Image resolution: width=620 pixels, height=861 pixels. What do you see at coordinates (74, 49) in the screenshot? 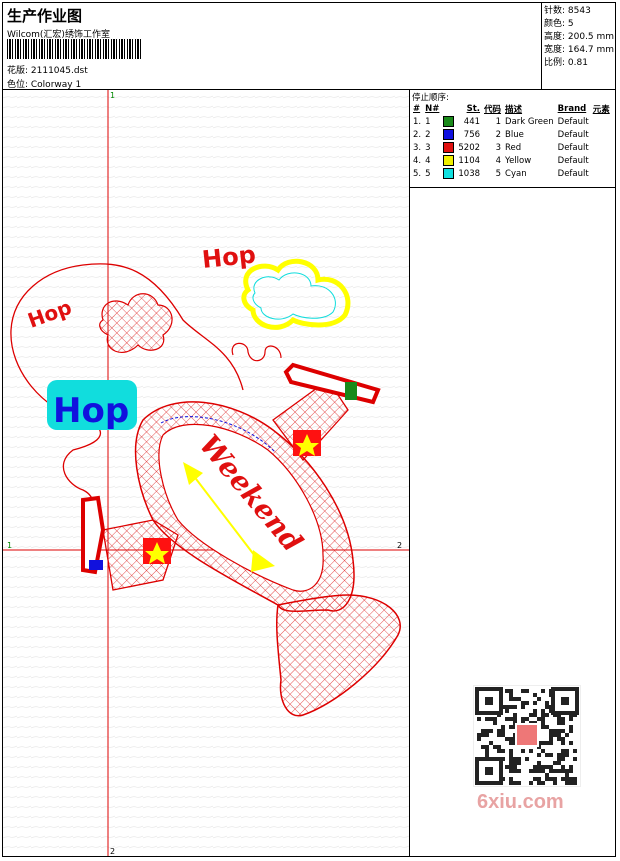
I see `barcode` at bounding box center [74, 49].